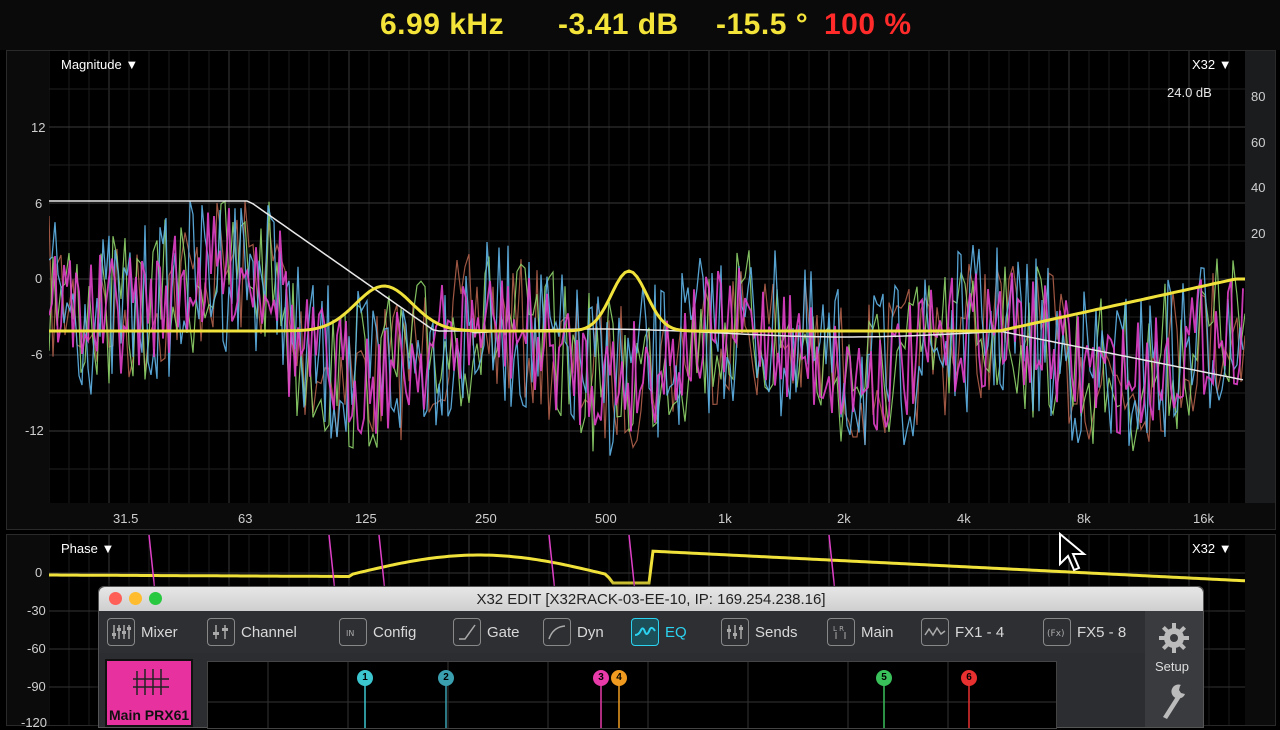 The width and height of the screenshot is (1280, 730). I want to click on phase-mode-dropdown: Phase ▼, so click(87, 548).